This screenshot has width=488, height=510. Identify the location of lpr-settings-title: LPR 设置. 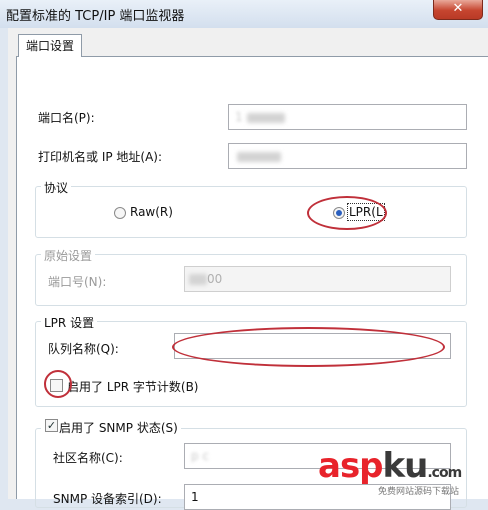
(69, 322).